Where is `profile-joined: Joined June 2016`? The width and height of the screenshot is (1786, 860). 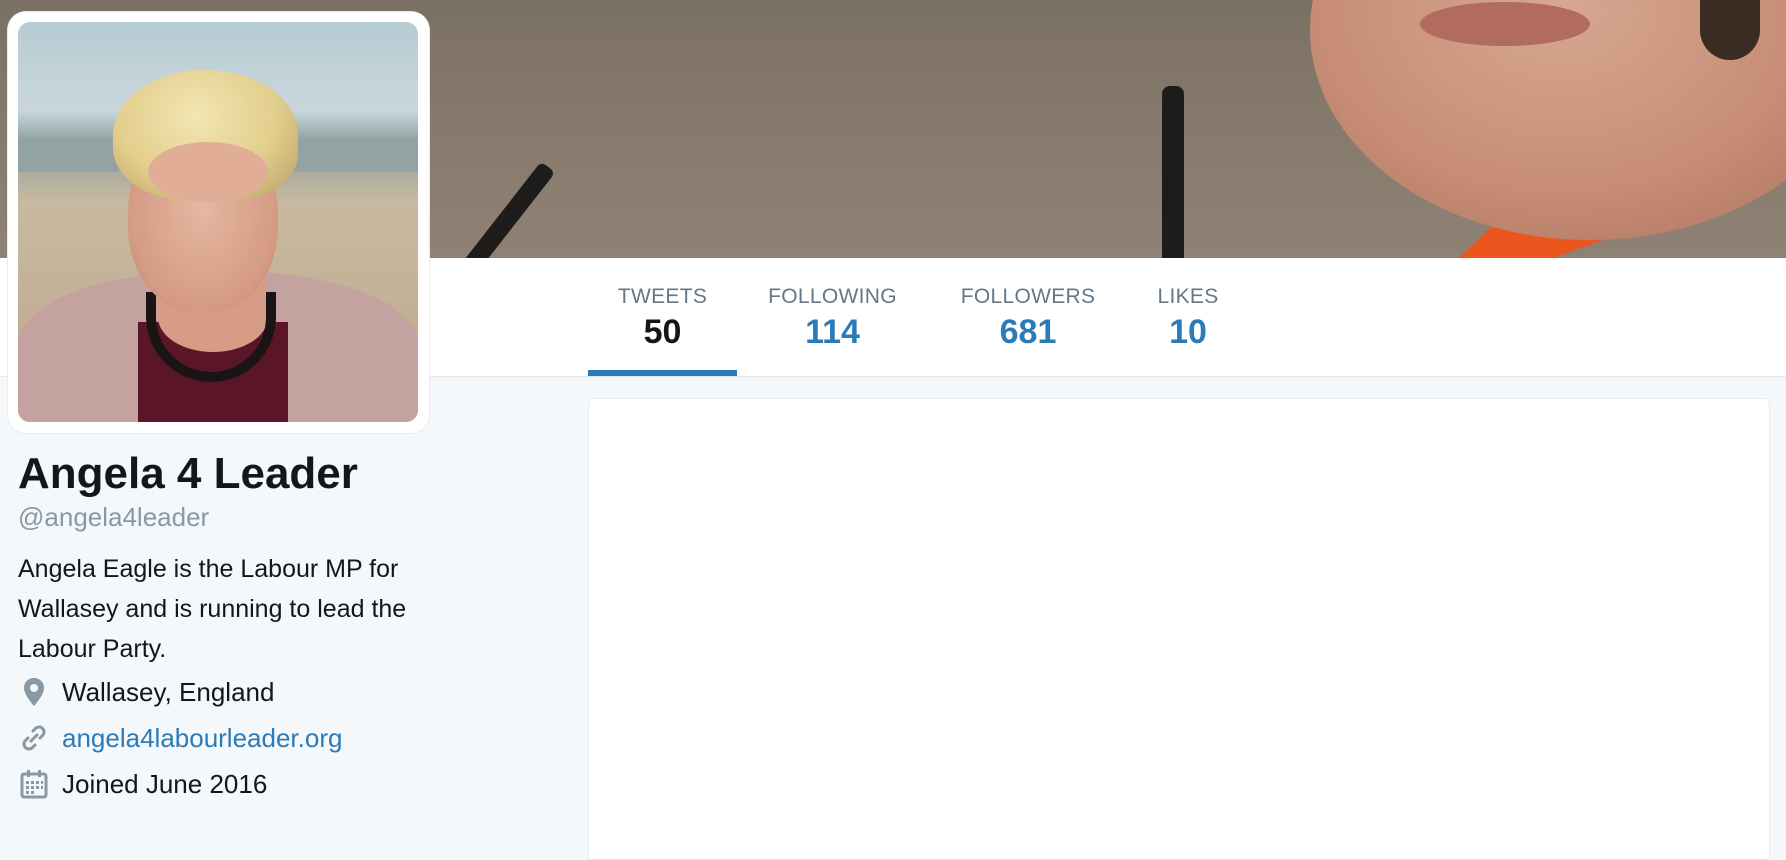
profile-joined: Joined June 2016 is located at coordinates (288, 784).